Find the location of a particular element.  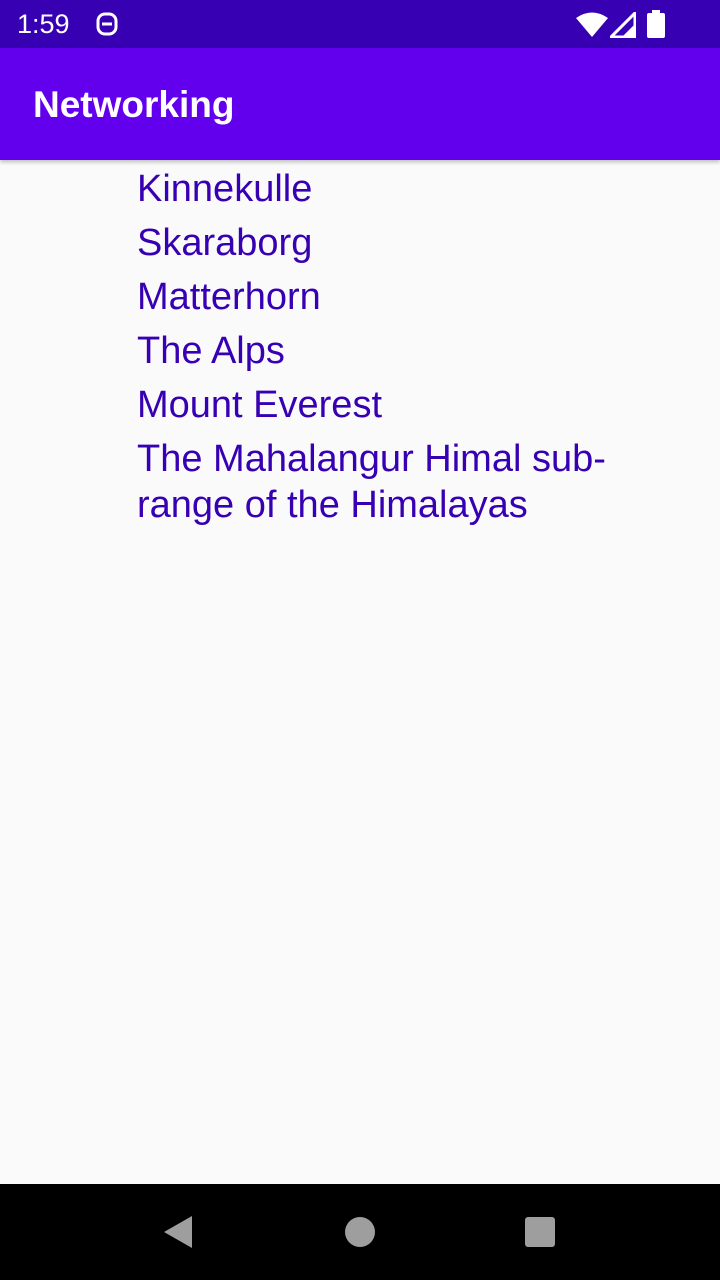

recents-icon is located at coordinates (540, 1232).